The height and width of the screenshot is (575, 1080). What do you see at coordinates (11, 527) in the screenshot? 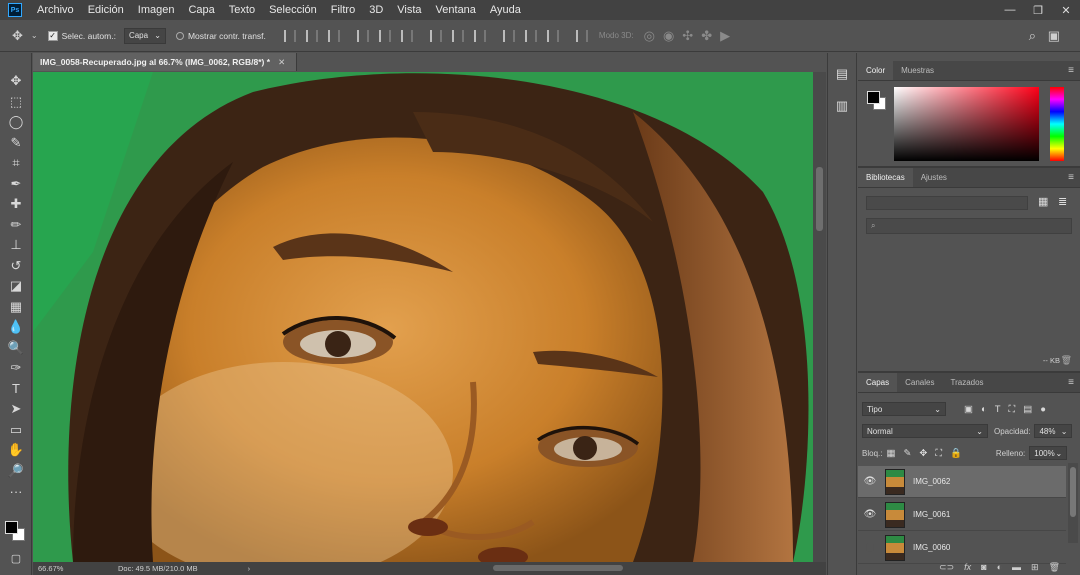
I see `foreground-color-swatch` at bounding box center [11, 527].